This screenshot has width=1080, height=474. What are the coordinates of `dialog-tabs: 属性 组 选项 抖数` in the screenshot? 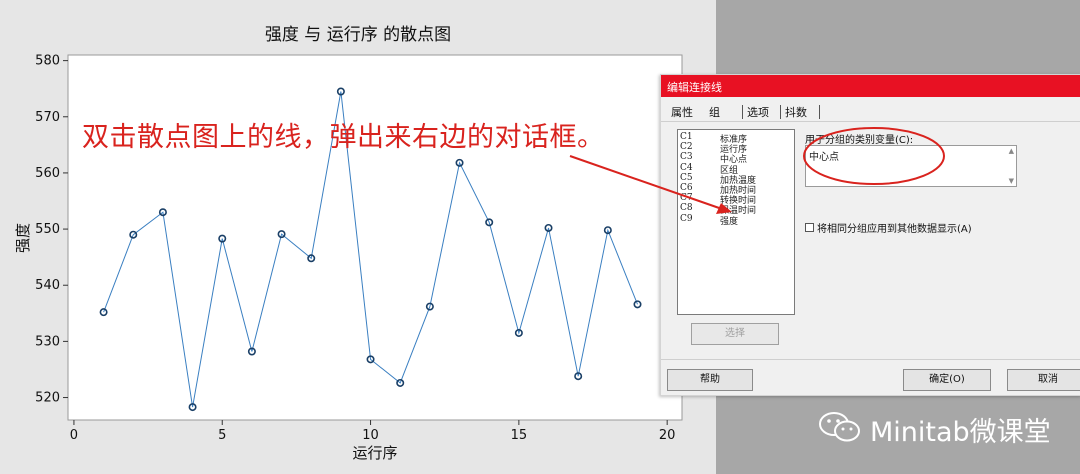 It's located at (870, 112).